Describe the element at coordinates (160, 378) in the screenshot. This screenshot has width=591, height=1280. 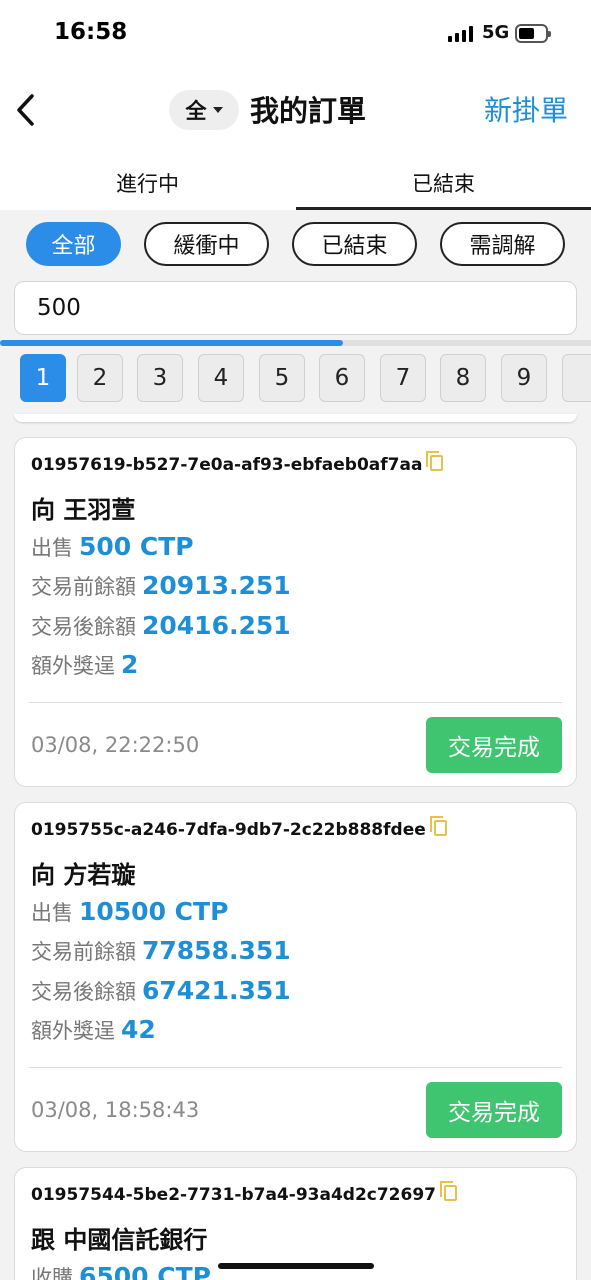
I see `page-3: 3` at that location.